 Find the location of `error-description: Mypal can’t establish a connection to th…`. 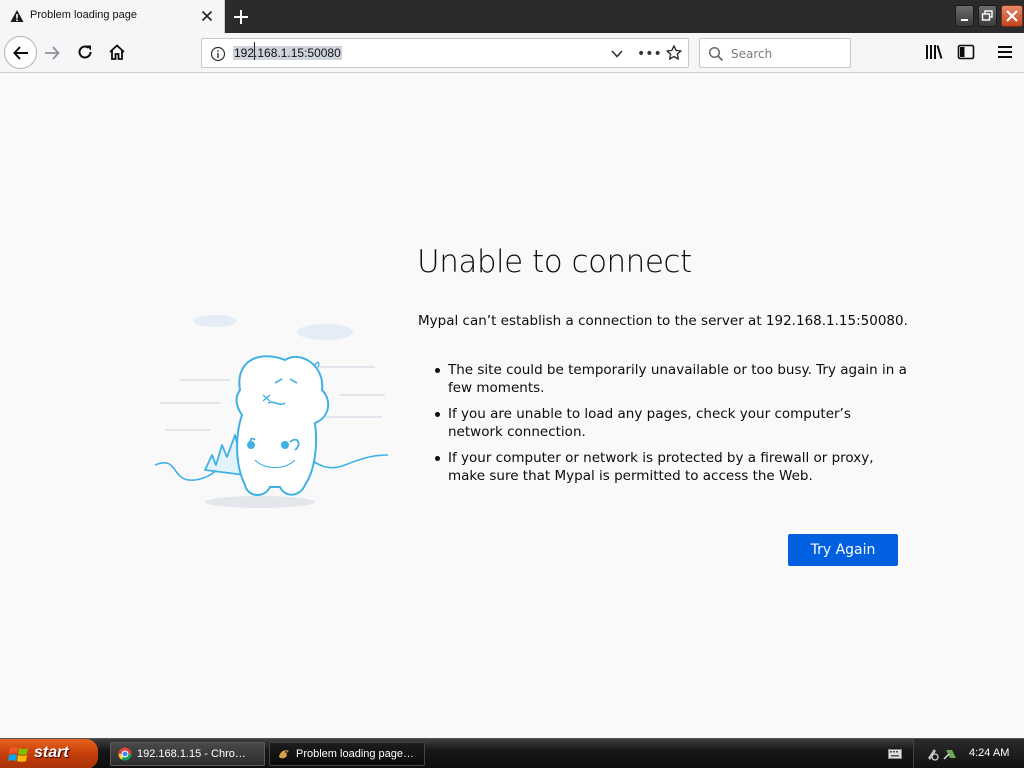

error-description: Mypal can’t establish a connection to th… is located at coordinates (663, 321).